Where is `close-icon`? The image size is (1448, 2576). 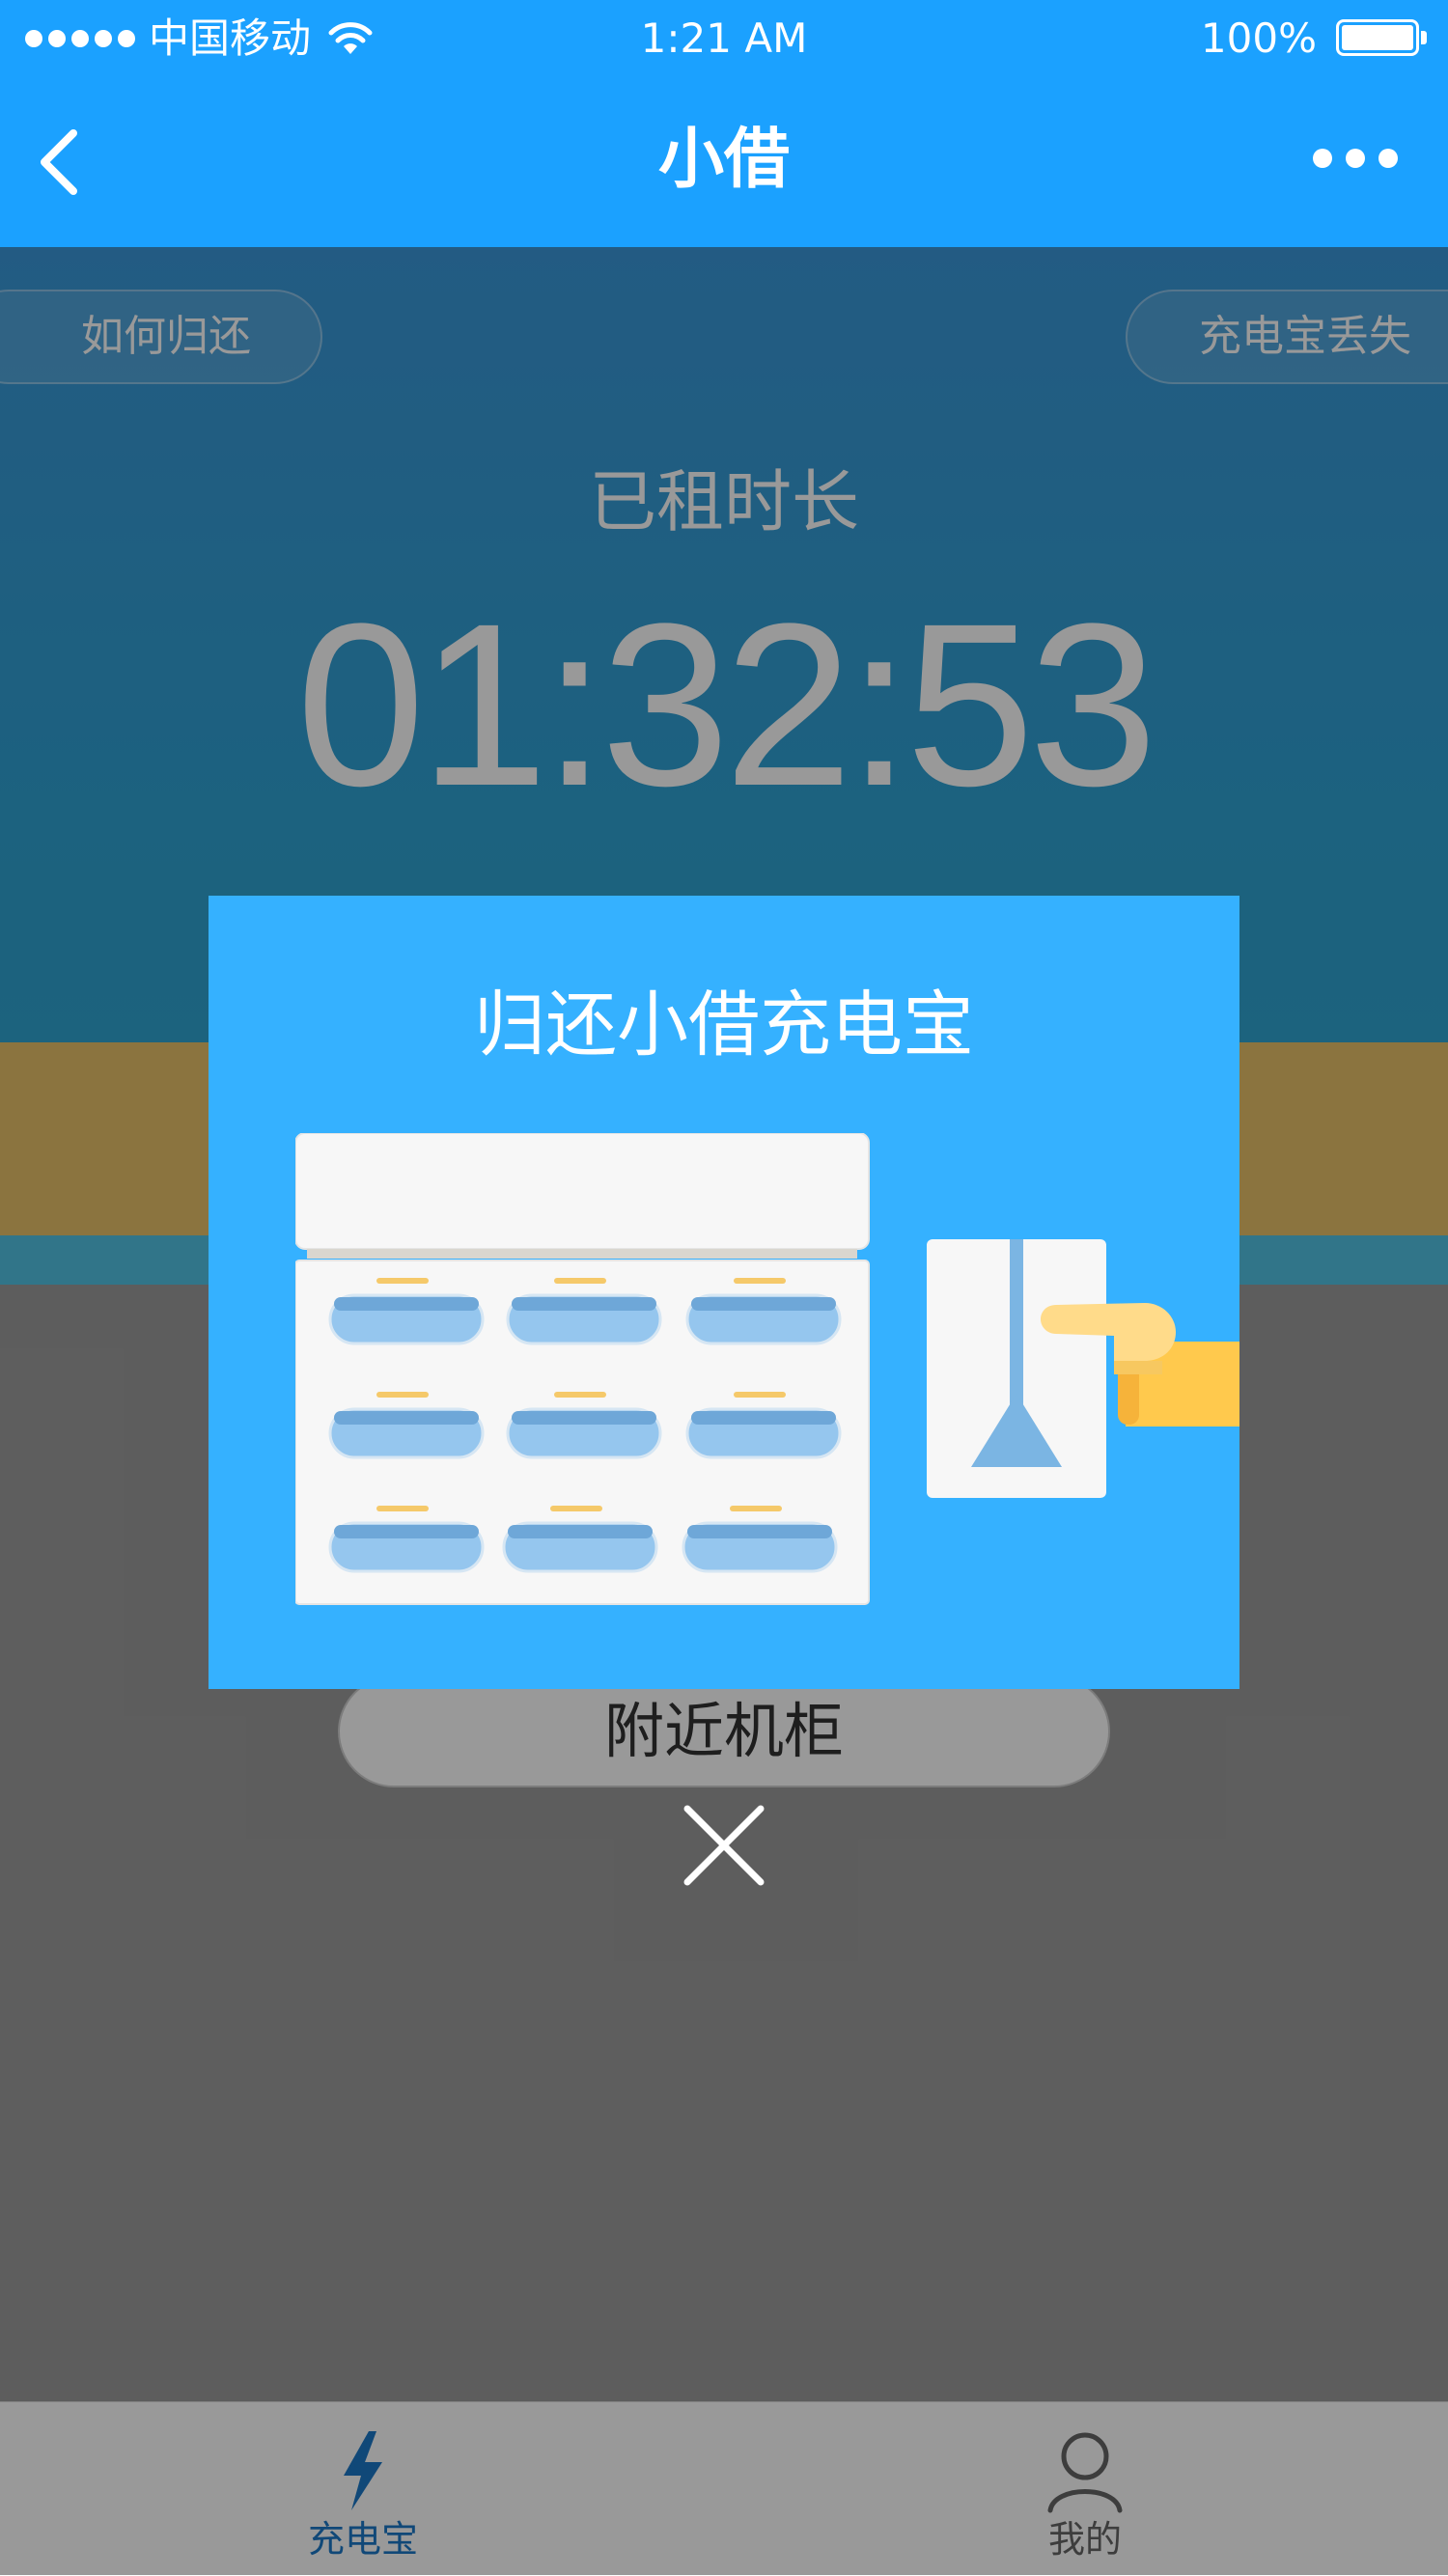 close-icon is located at coordinates (724, 1845).